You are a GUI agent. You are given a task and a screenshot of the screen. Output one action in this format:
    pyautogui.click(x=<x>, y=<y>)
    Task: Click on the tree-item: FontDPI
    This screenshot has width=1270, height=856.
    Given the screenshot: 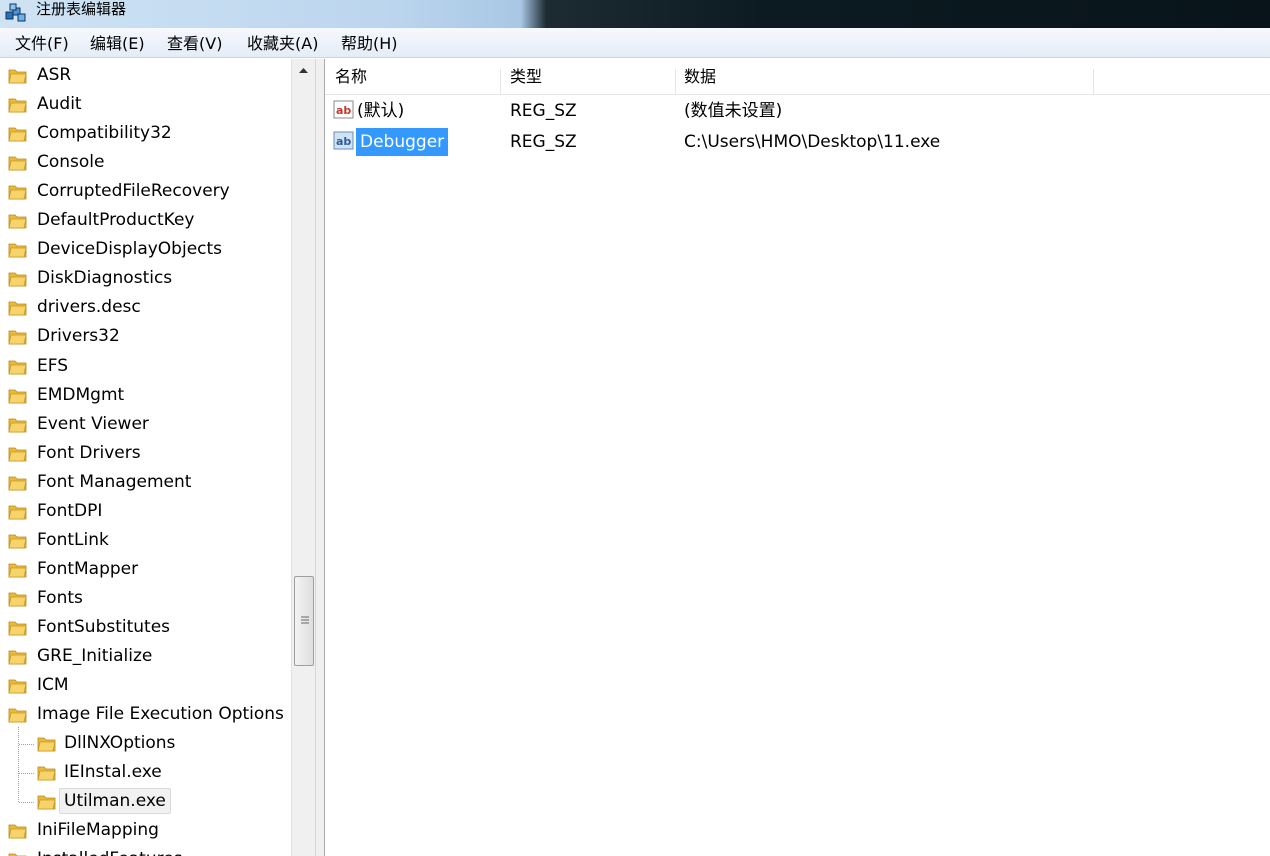 What is the action you would take?
    pyautogui.click(x=145, y=511)
    